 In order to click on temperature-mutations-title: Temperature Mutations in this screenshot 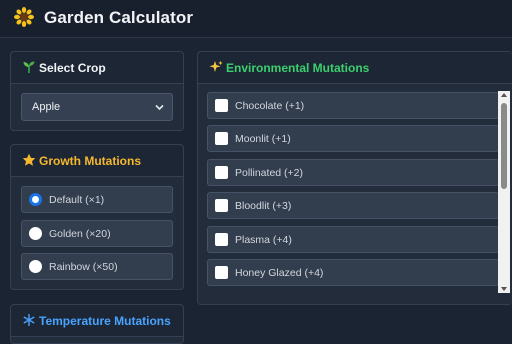, I will do `click(105, 321)`.